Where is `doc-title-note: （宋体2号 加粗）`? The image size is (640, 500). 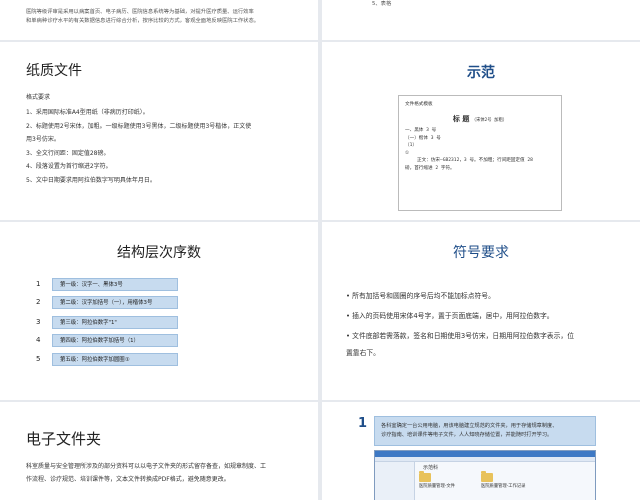
doc-title-note: （宋体2号 加粗） is located at coordinates (489, 120).